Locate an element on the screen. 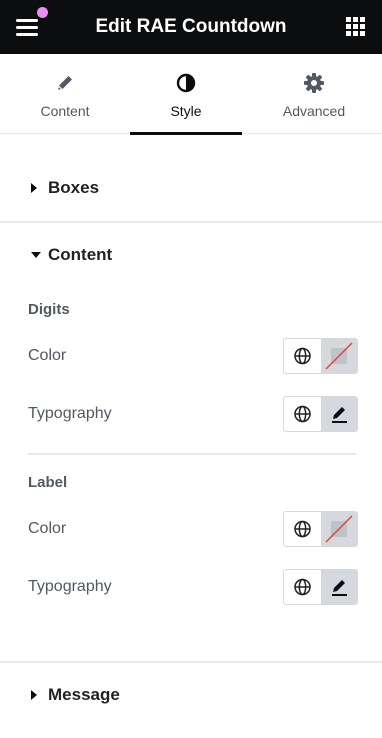 This screenshot has height=738, width=382. label-typography-label: Typography is located at coordinates (70, 586).